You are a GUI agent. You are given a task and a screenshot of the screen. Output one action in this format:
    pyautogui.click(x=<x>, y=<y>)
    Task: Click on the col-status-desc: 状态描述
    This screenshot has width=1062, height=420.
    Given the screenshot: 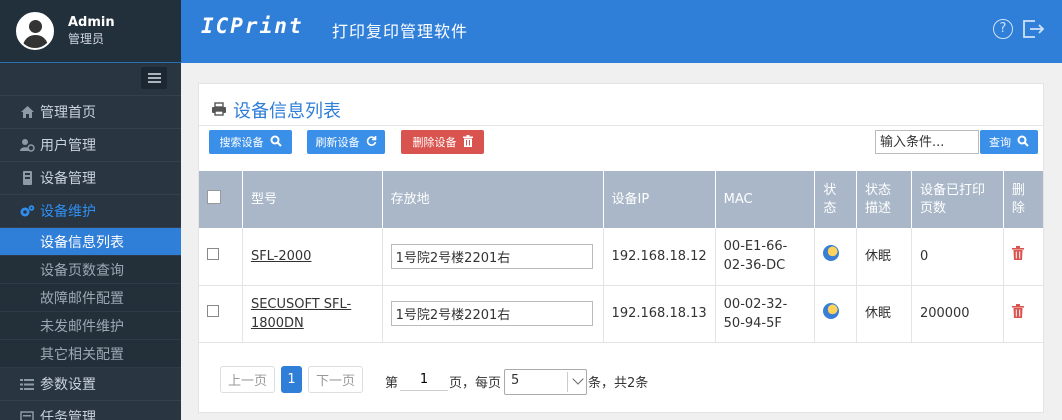 What is the action you would take?
    pyautogui.click(x=884, y=199)
    